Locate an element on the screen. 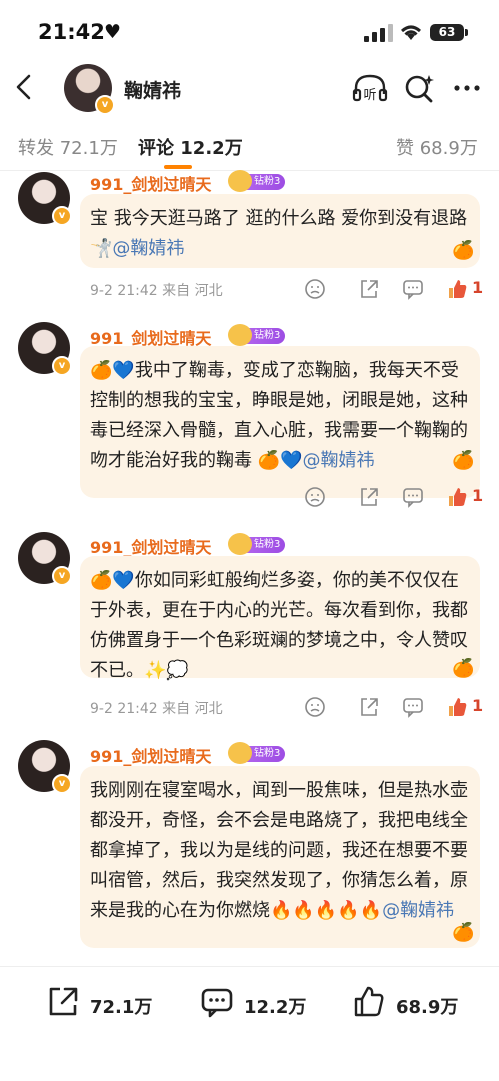 The width and height of the screenshot is (499, 1081). tab-comments-label: 评论 is located at coordinates (156, 148).